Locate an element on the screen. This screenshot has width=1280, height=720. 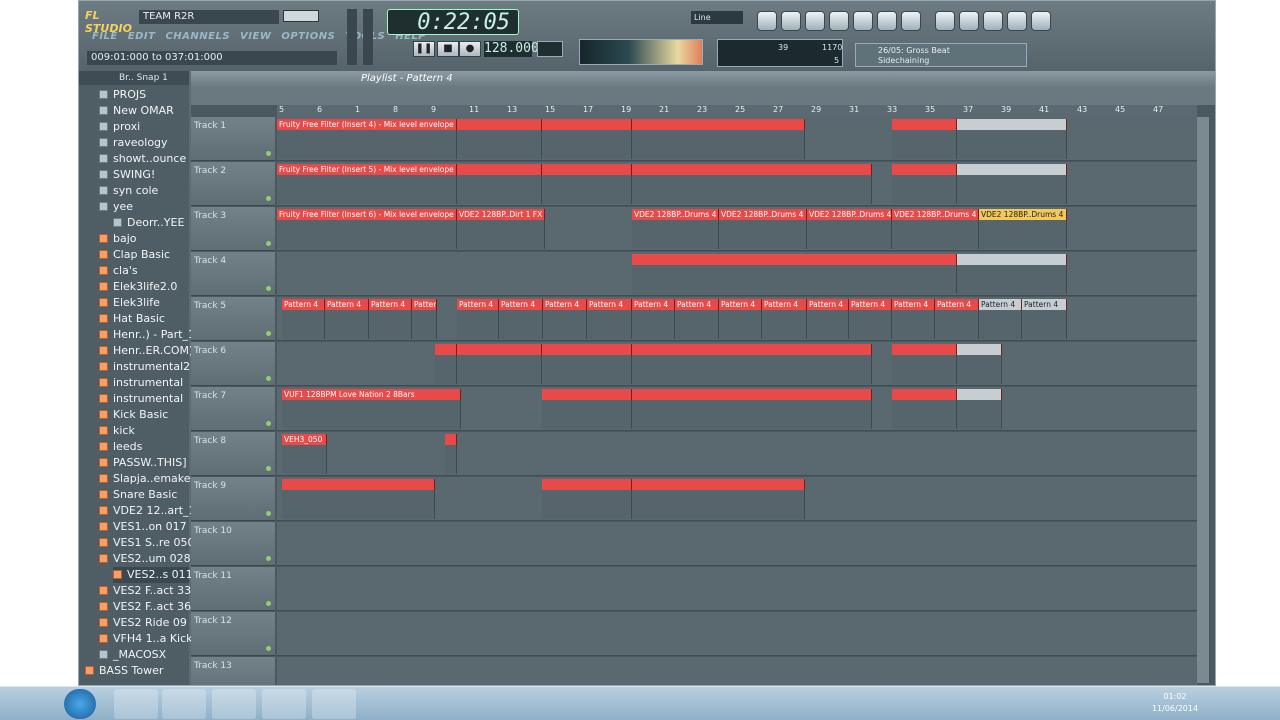
master-volume-slider is located at coordinates (352, 37).